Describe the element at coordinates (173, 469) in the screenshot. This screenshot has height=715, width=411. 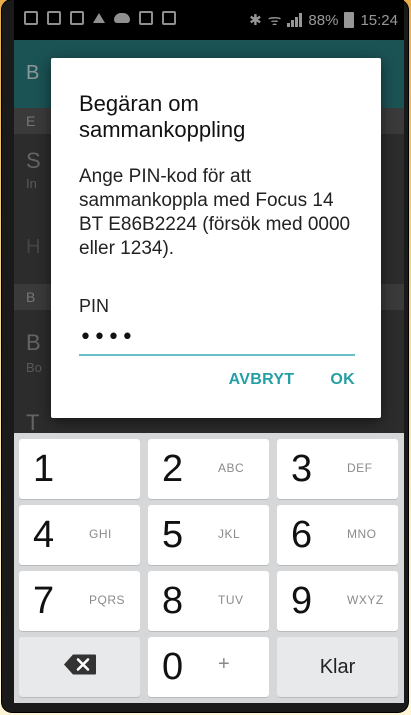
I see `key-digit: 2` at that location.